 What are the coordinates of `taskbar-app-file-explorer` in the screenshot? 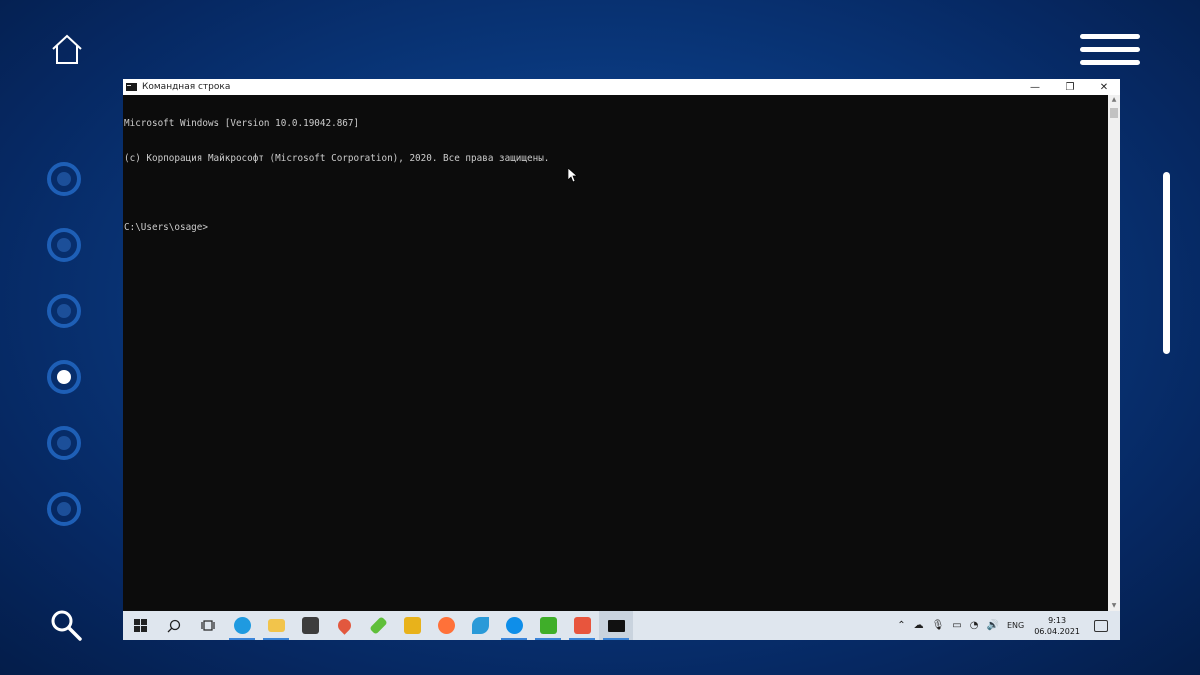 It's located at (276, 625).